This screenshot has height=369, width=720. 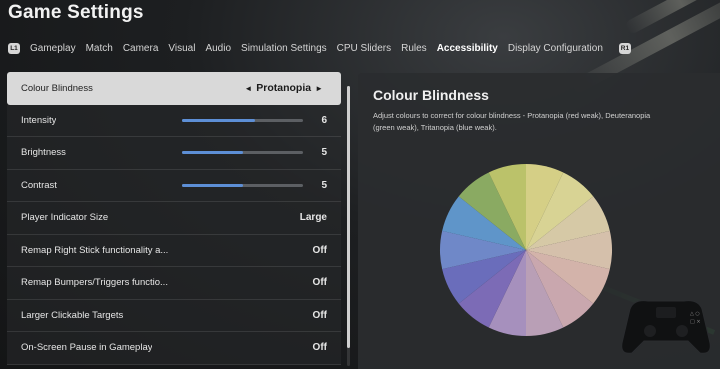 I want to click on settings-scrollbar, so click(x=348, y=226).